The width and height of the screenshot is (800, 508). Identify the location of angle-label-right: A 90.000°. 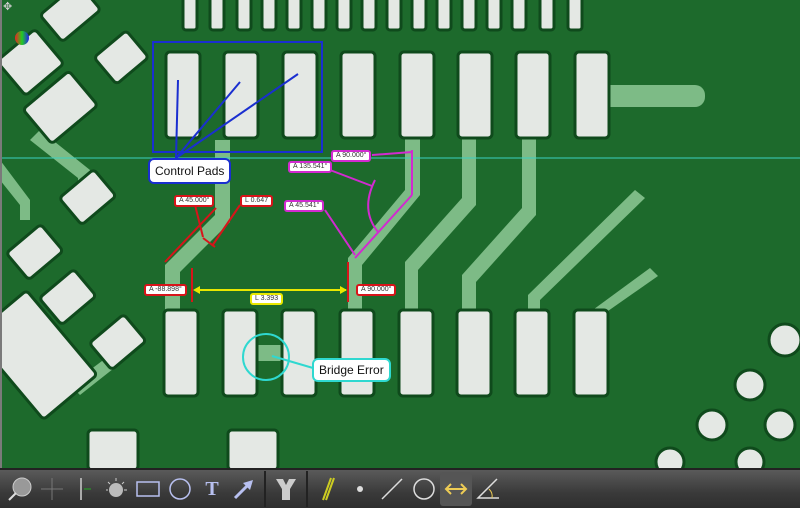
(376, 290).